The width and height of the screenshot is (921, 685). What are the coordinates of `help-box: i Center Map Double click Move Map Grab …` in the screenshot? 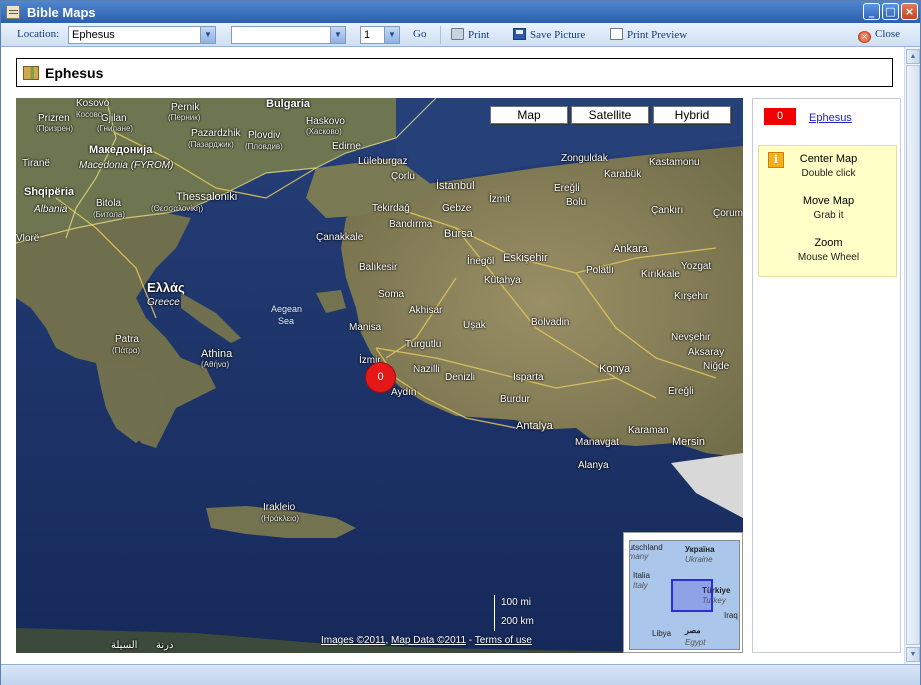 It's located at (827, 211).